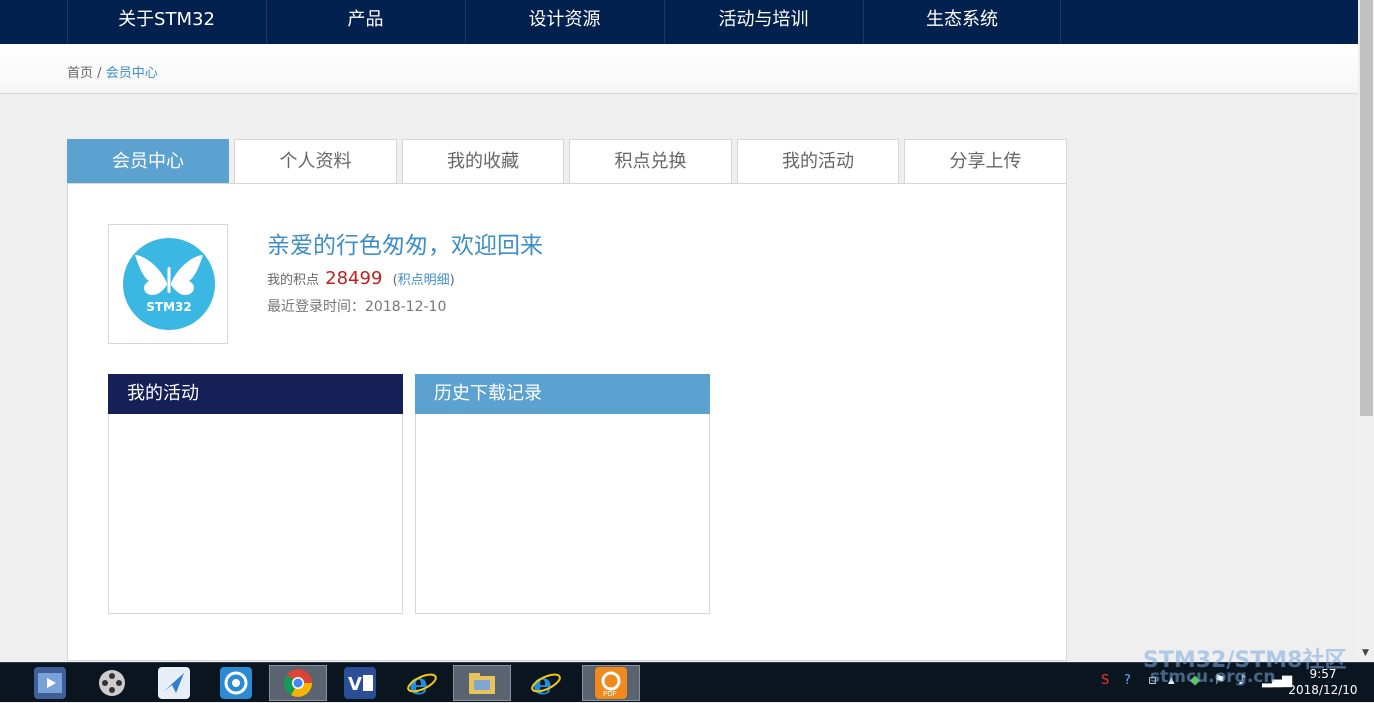 The height and width of the screenshot is (703, 1374). What do you see at coordinates (564, 22) in the screenshot?
I see `nav-item-design-resources: 设计资源` at bounding box center [564, 22].